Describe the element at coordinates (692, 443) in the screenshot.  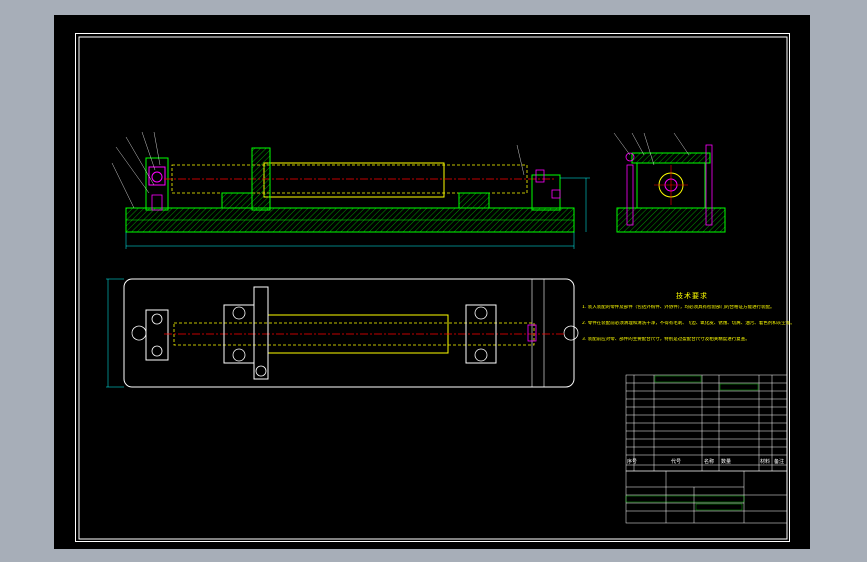
I see `title-block-fill` at that location.